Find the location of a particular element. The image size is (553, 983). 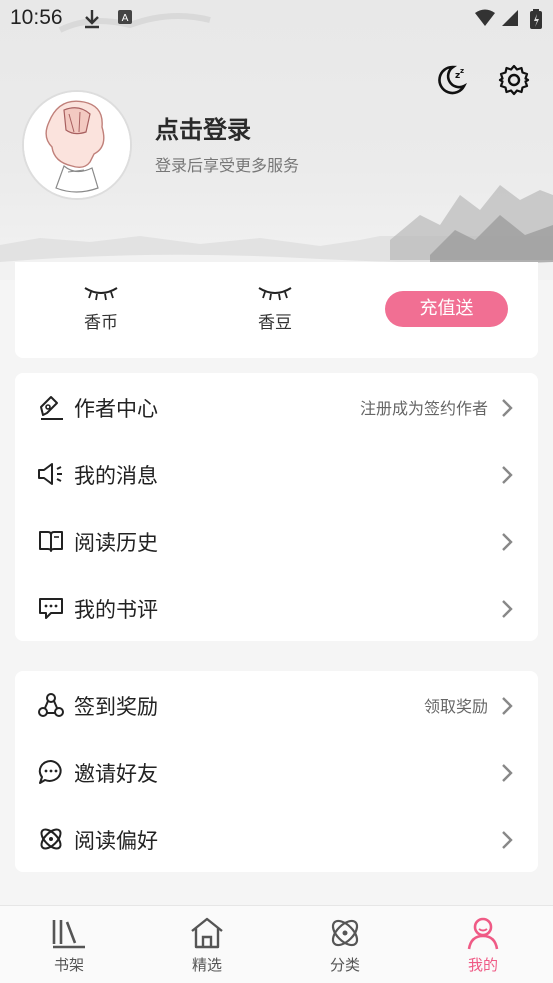

wallet-item-beans: 香豆 is located at coordinates (275, 308).